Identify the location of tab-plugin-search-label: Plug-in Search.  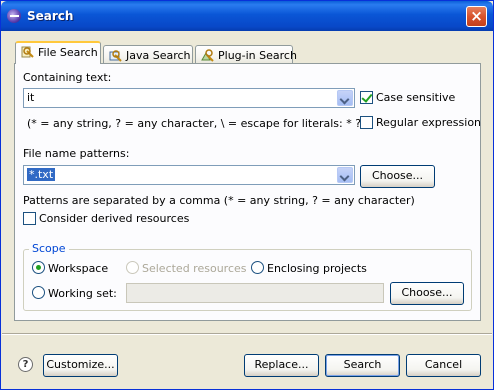
(257, 55).